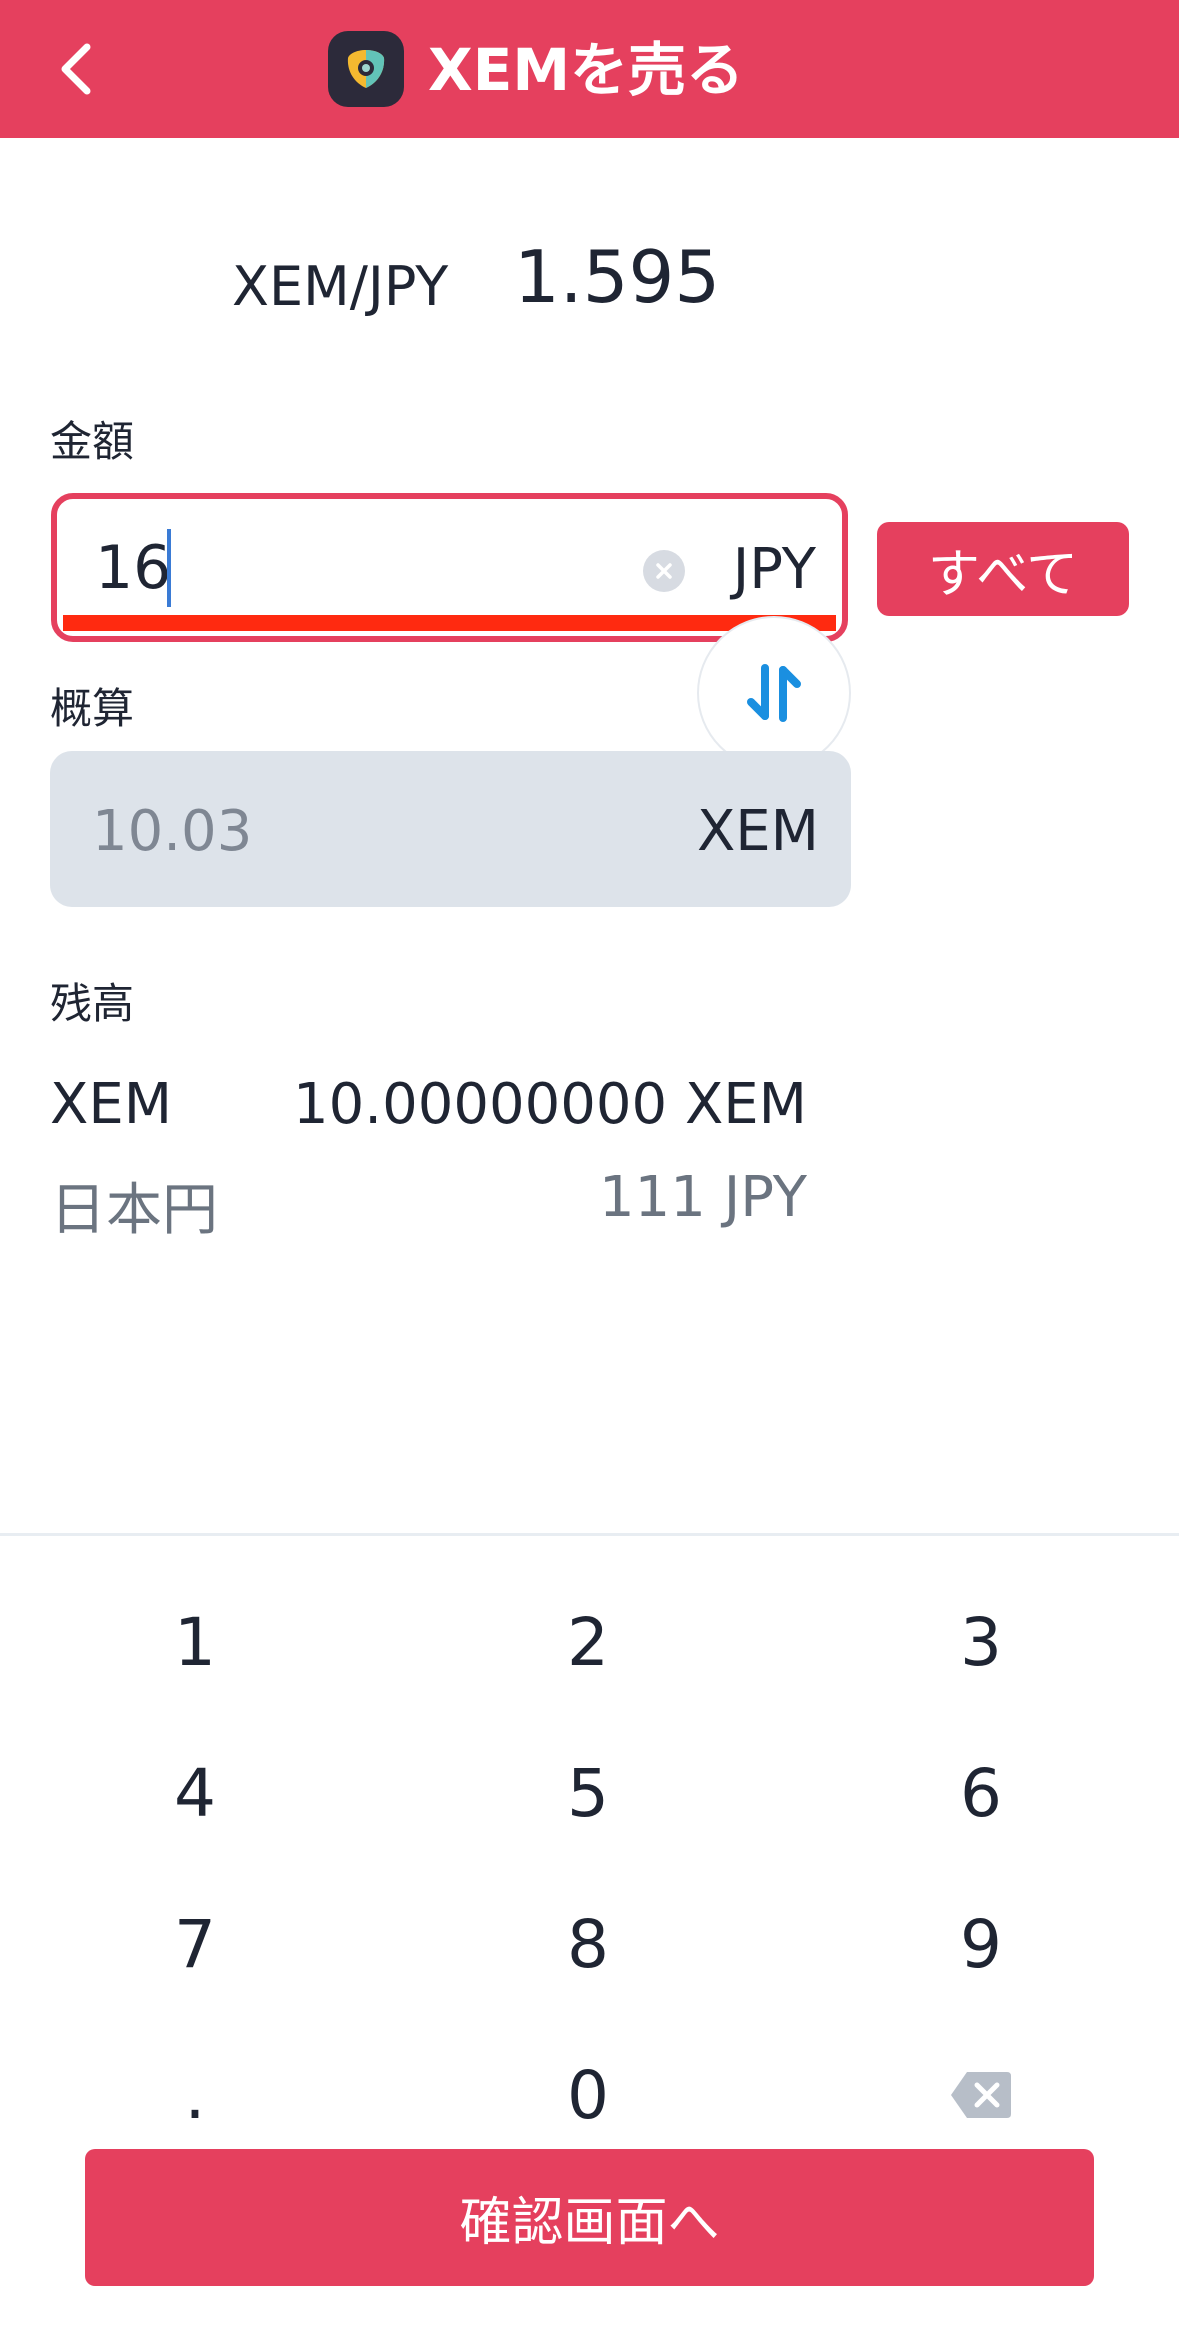  Describe the element at coordinates (588, 1793) in the screenshot. I see `keypad-key-5: 5` at that location.